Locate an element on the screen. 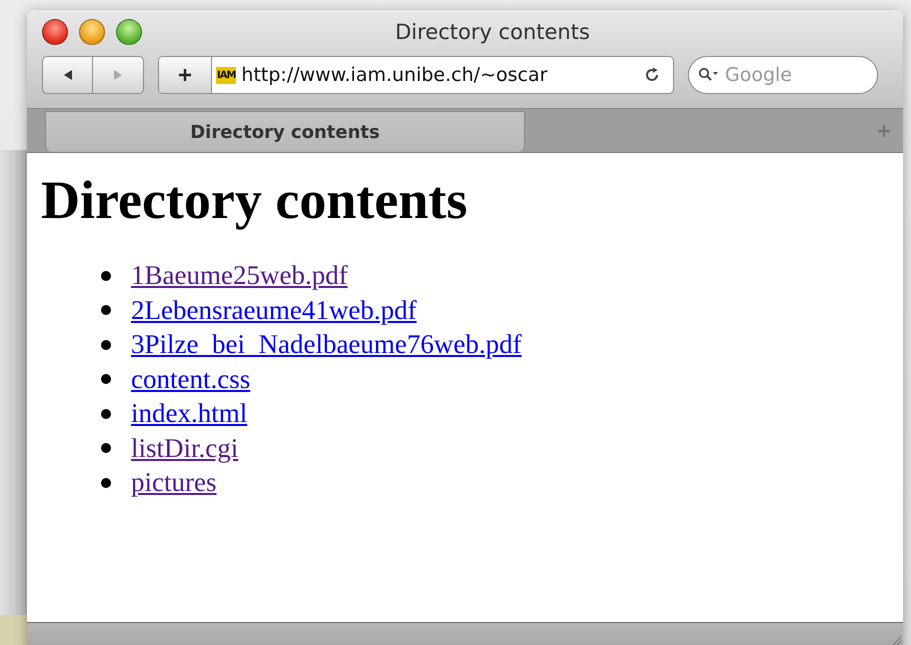  file-link: 3Pilze_bei_Nadelbaeume76web.pdf is located at coordinates (326, 344).